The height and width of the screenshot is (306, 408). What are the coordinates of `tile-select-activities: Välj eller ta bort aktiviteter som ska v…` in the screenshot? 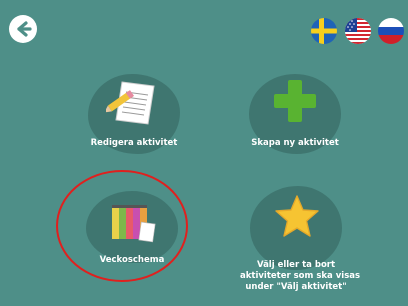 It's located at (300, 238).